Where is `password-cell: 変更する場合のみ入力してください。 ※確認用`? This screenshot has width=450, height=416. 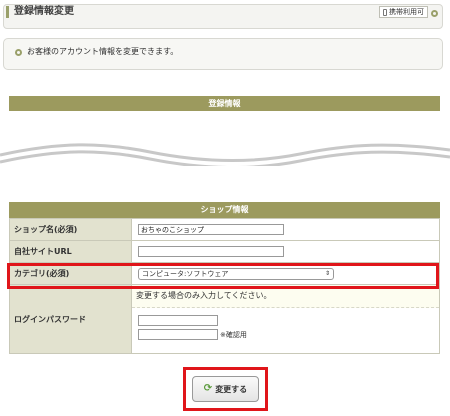 password-cell: 変更する場合のみ入力してください。 ※確認用 is located at coordinates (285, 319).